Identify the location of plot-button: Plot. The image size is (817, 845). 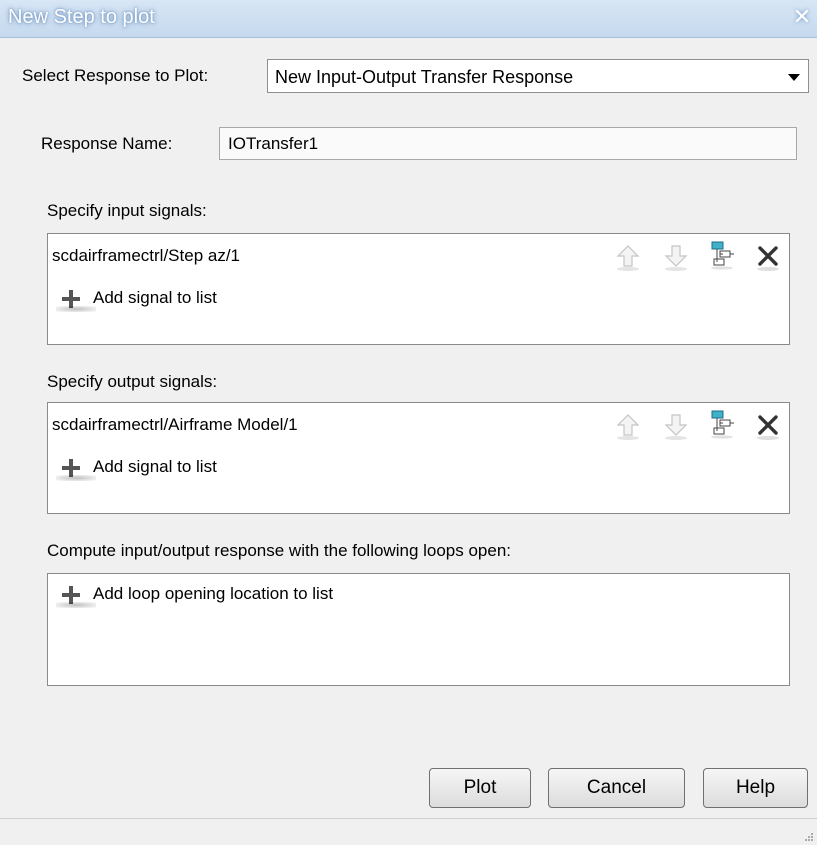
(480, 788).